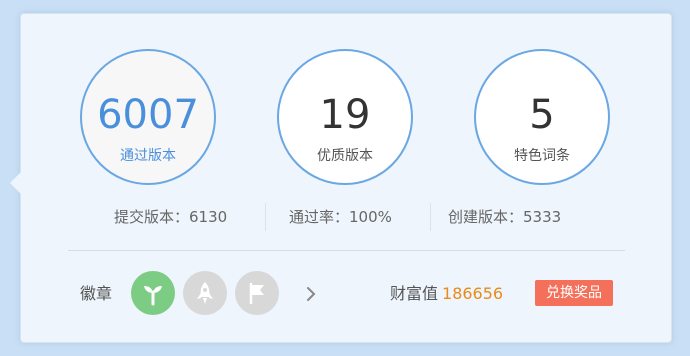  I want to click on stat-value: 6007, so click(148, 115).